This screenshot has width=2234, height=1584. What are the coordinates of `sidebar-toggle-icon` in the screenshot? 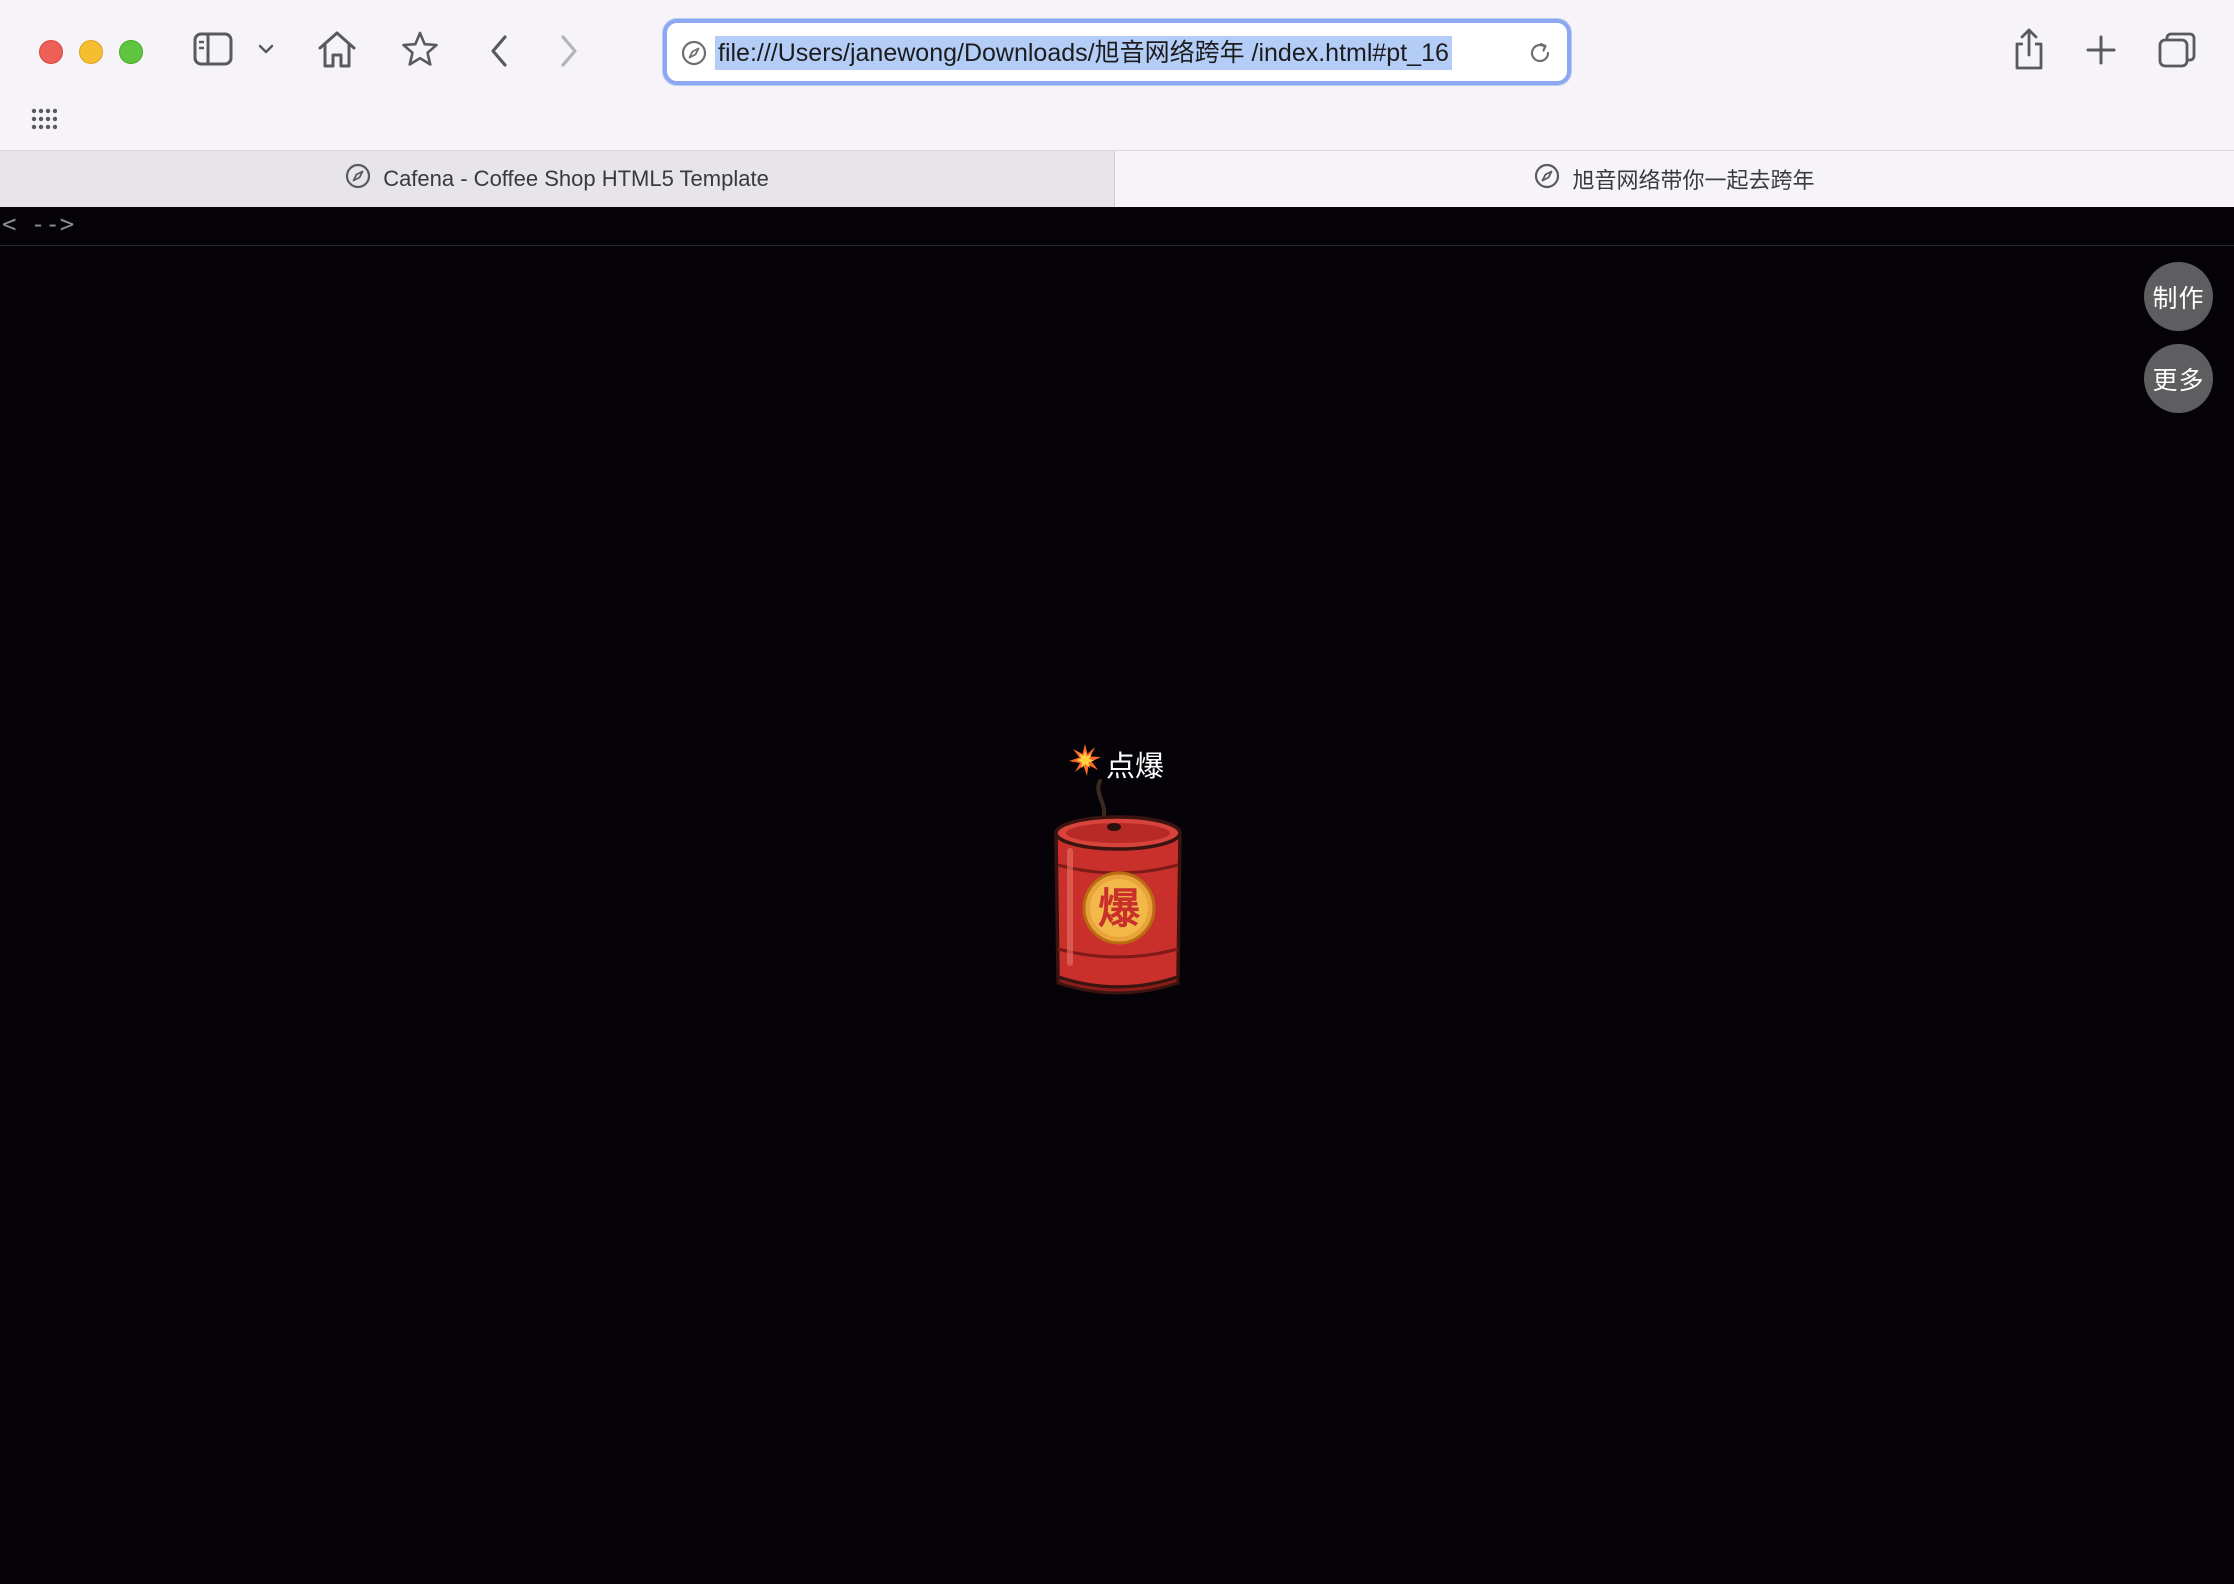 It's located at (213, 49).